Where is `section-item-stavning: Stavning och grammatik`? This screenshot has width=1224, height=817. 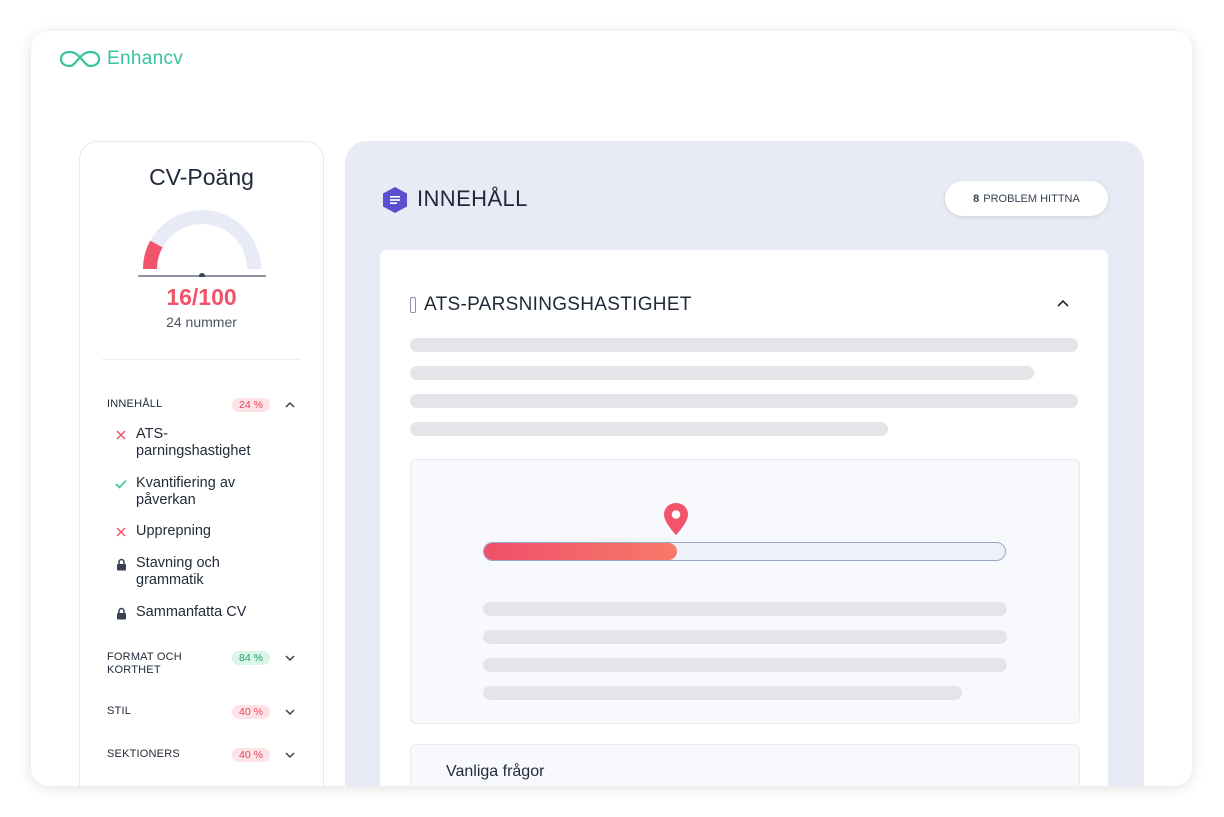 section-item-stavning: Stavning och grammatik is located at coordinates (204, 572).